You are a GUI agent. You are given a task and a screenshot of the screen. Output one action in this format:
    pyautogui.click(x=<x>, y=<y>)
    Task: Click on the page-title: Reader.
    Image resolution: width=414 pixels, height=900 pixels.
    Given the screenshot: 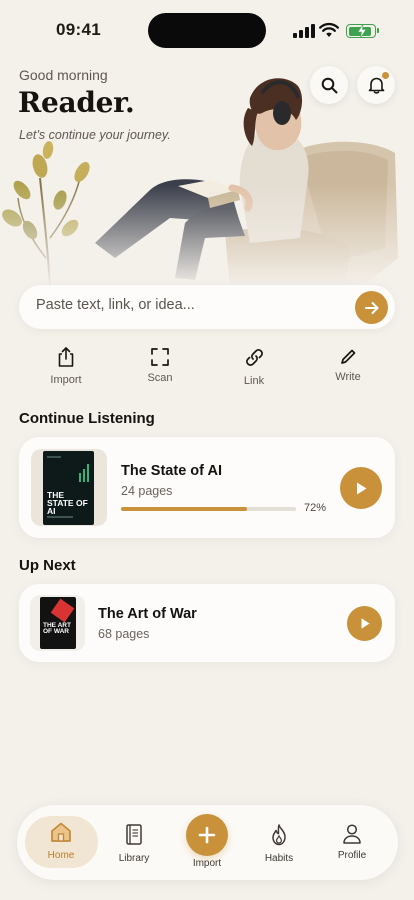 What is the action you would take?
    pyautogui.click(x=76, y=102)
    